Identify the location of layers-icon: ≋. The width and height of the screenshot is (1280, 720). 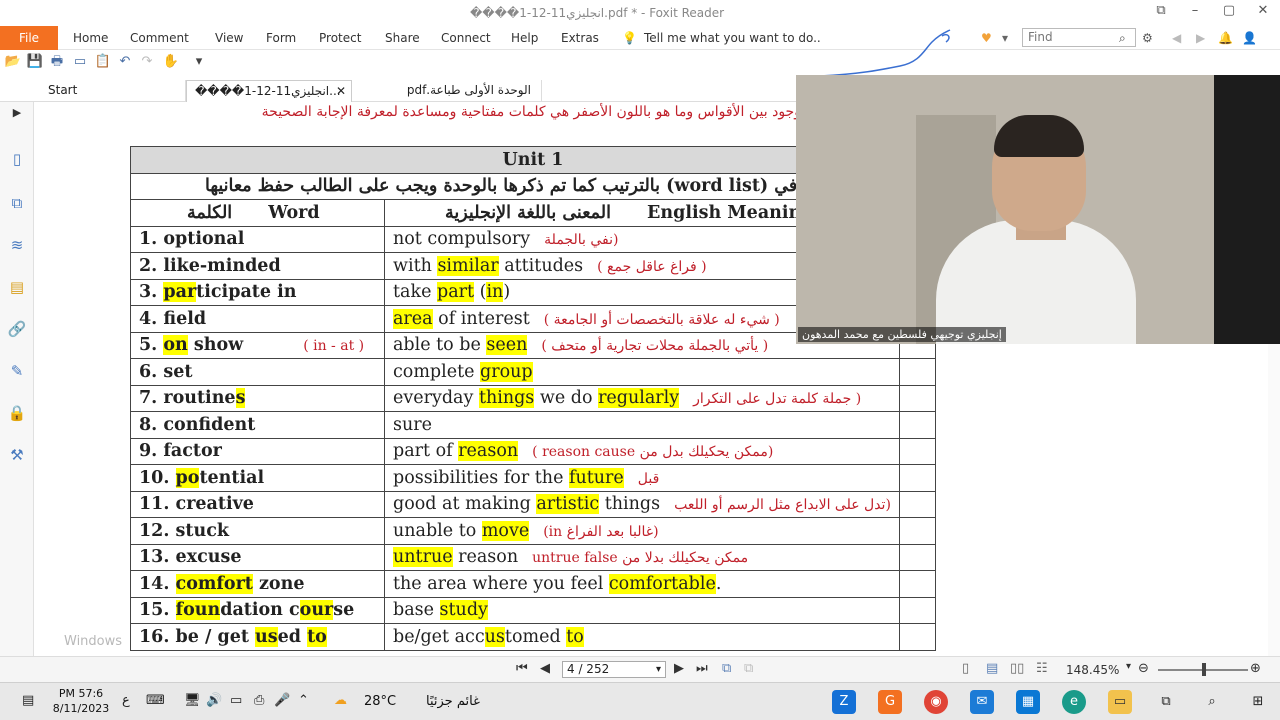
(17, 246).